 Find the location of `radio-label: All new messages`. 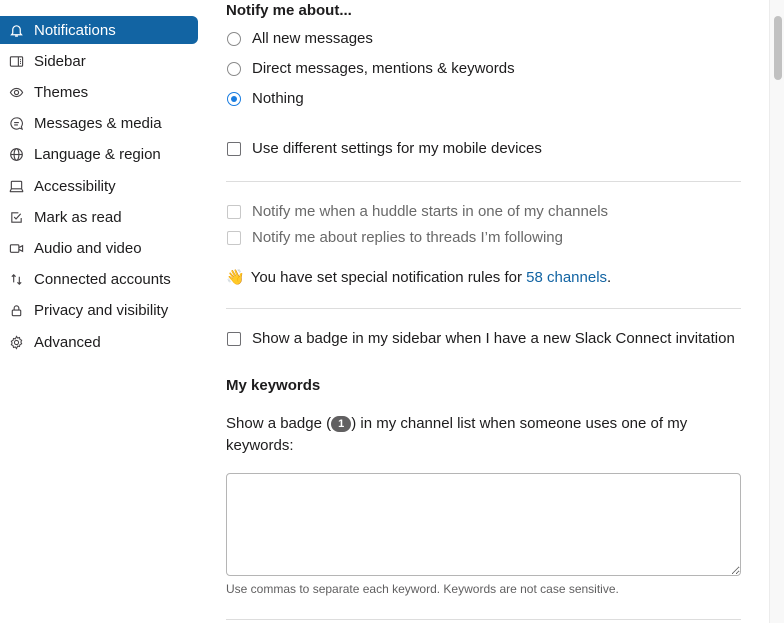

radio-label: All new messages is located at coordinates (312, 38).